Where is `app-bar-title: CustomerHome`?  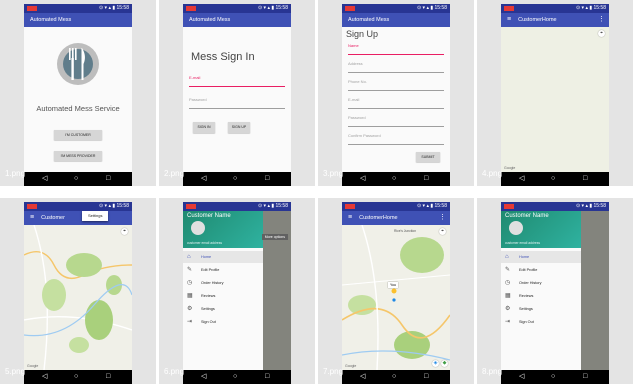 app-bar-title: CustomerHome is located at coordinates (537, 20).